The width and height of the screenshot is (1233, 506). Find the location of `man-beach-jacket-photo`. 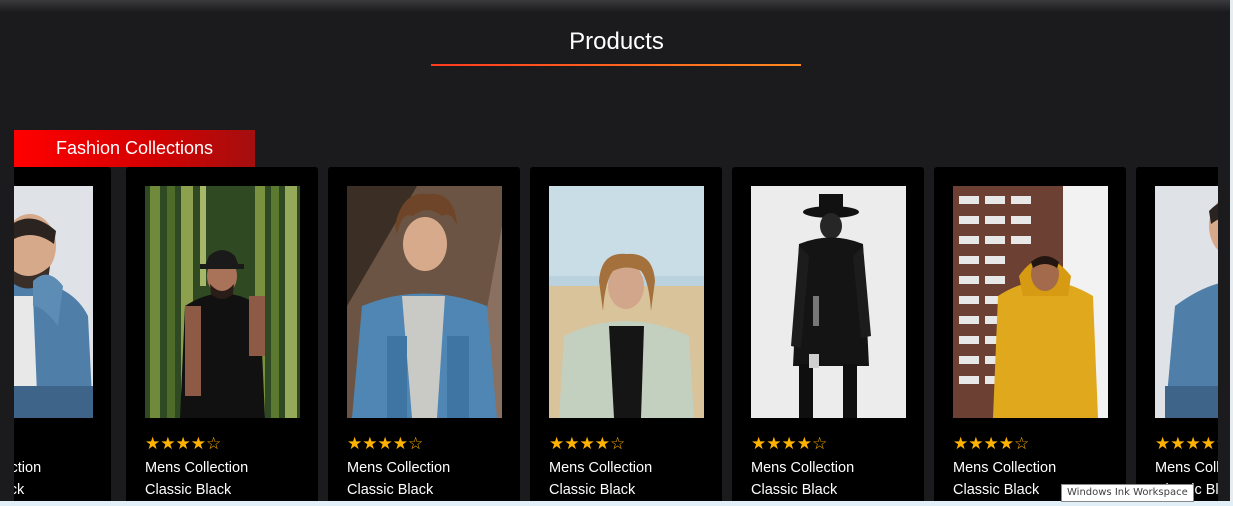

man-beach-jacket-photo is located at coordinates (626, 302).